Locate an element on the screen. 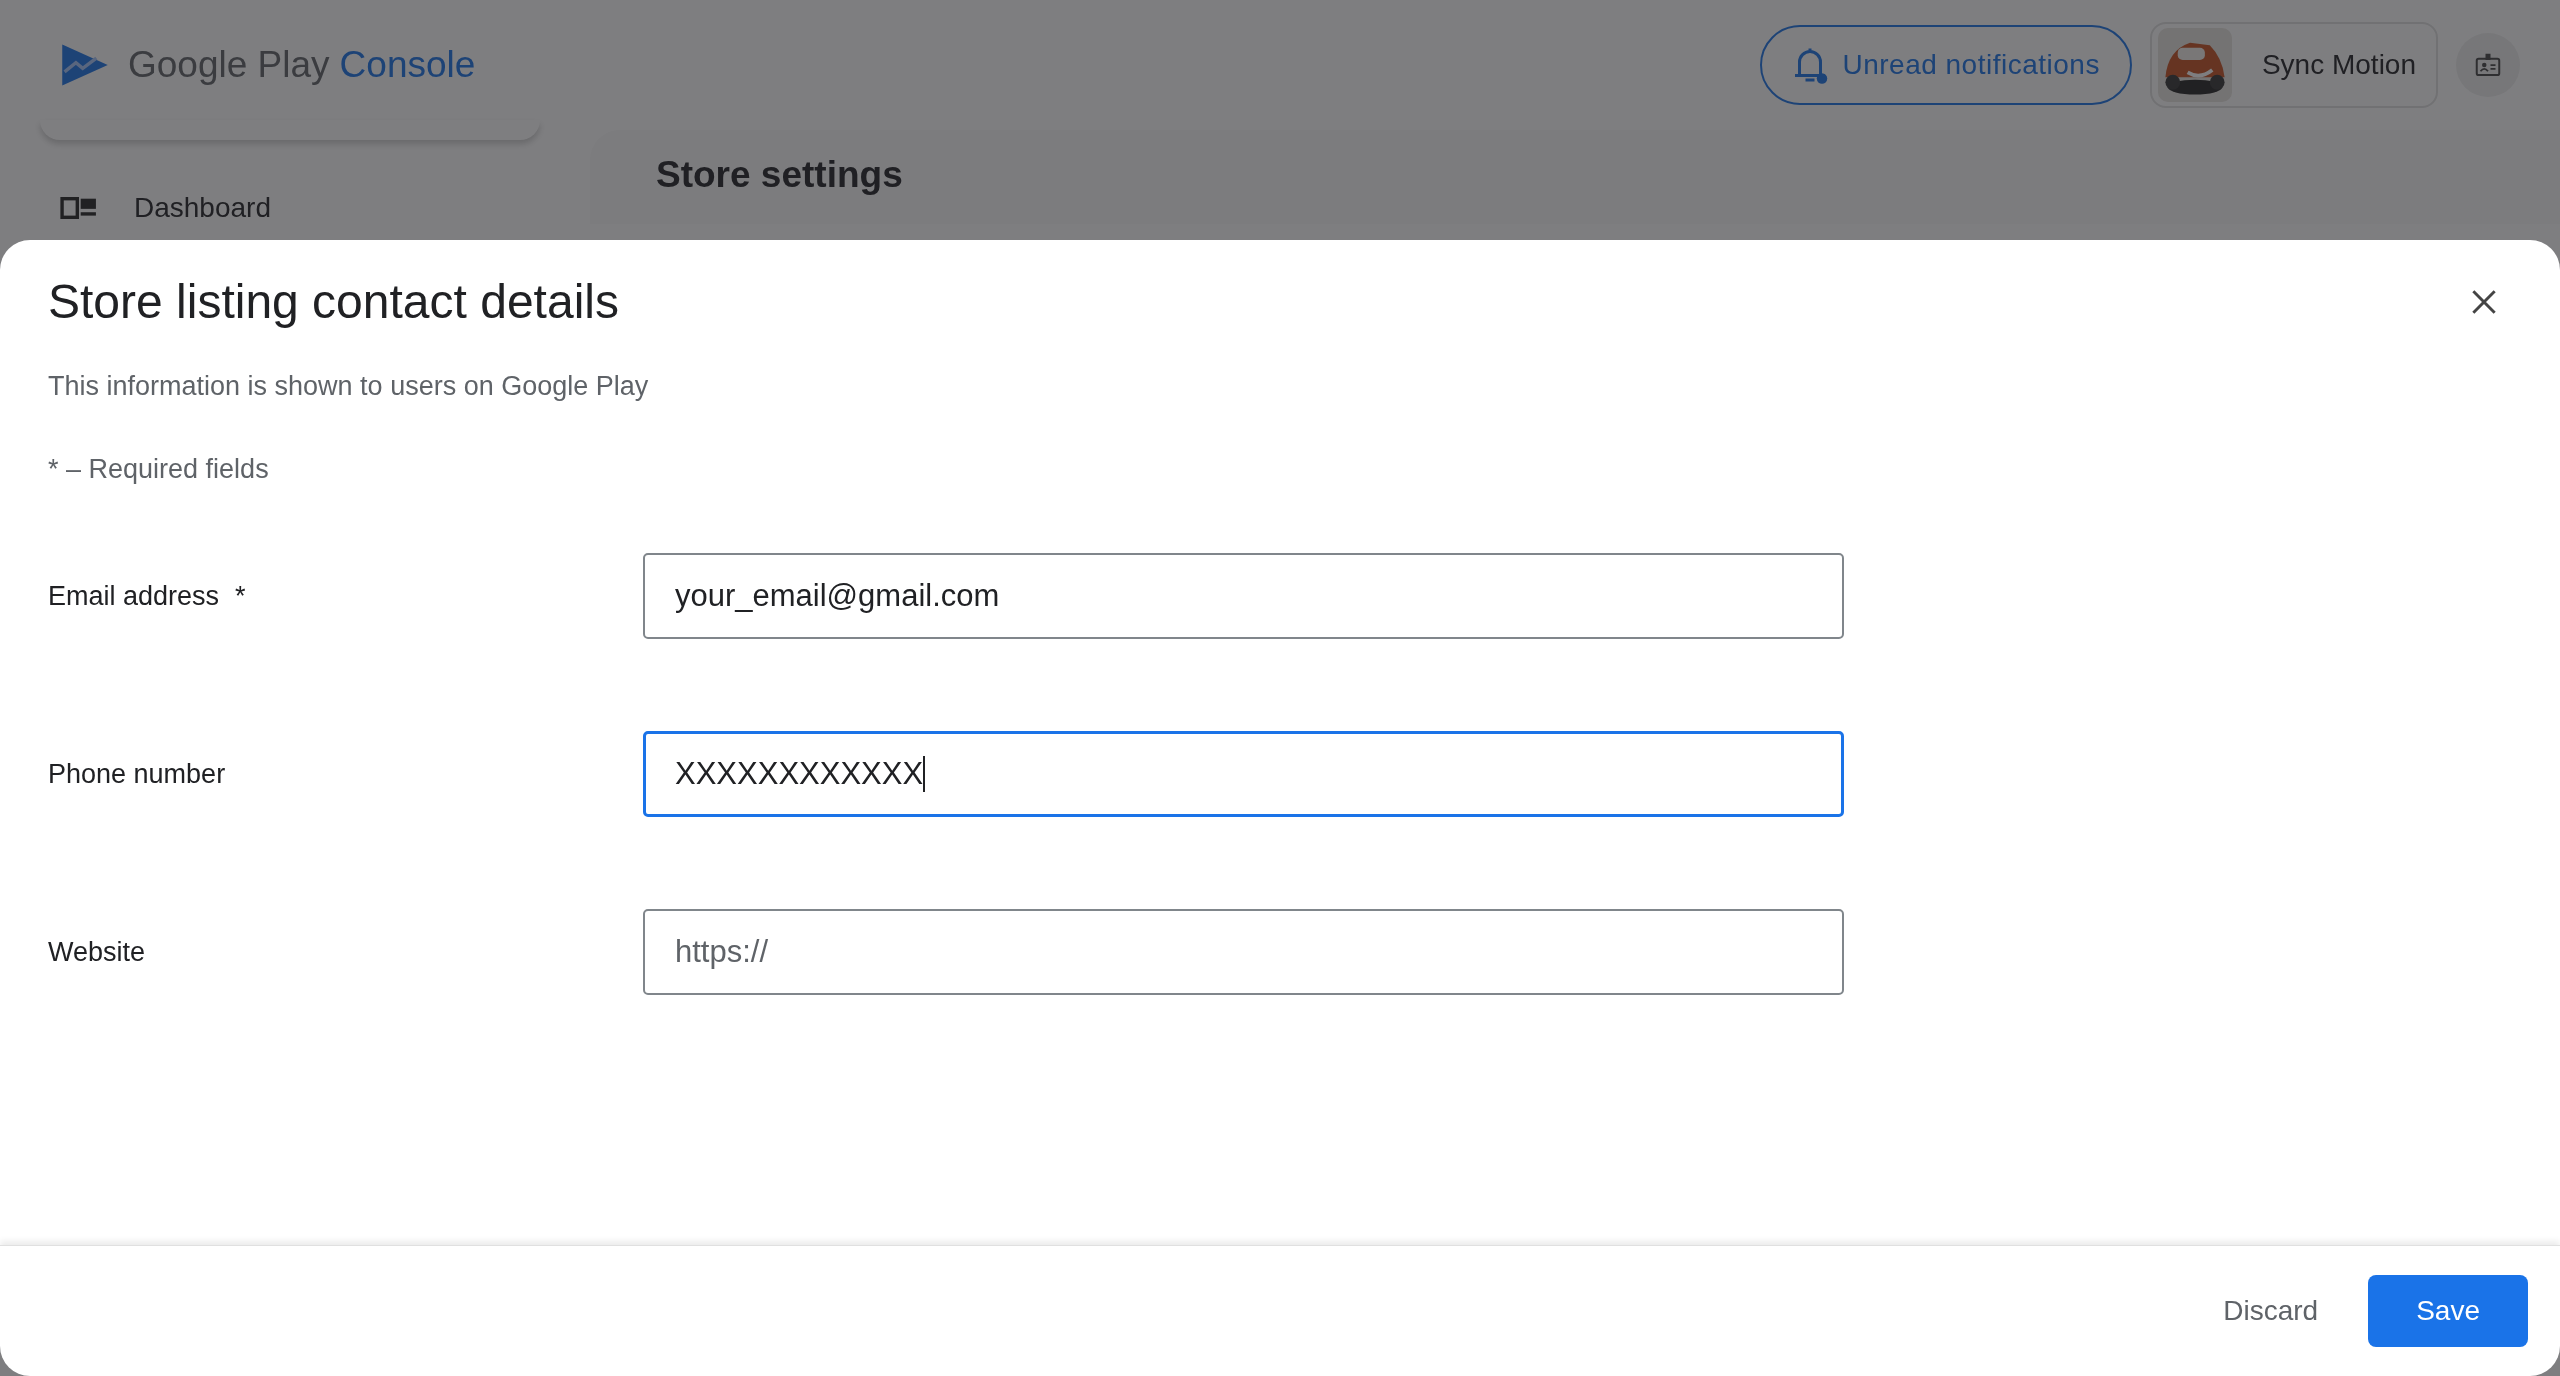 The width and height of the screenshot is (2560, 1376). input-field: your_email@gmail.com is located at coordinates (1243, 596).